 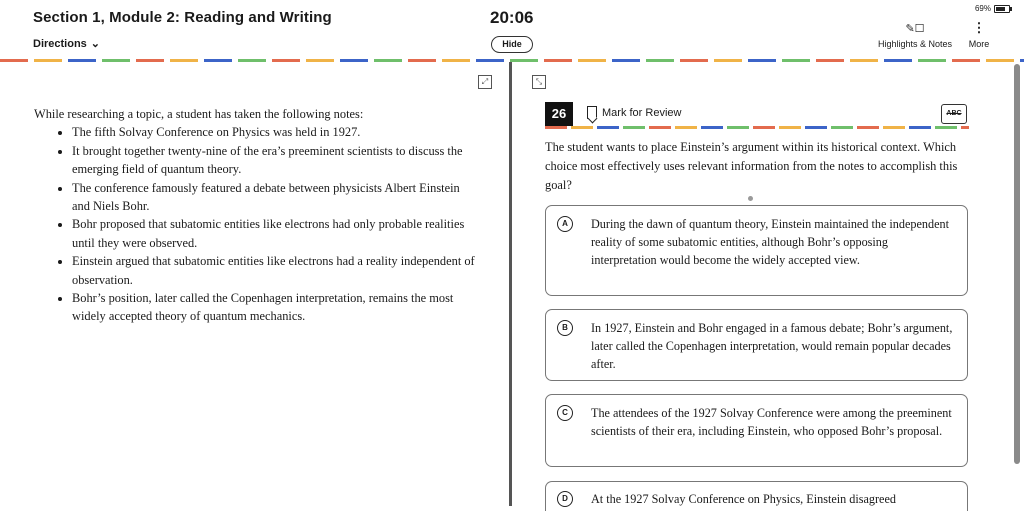 I want to click on pen-note-icon: ✎☐, so click(x=915, y=29).